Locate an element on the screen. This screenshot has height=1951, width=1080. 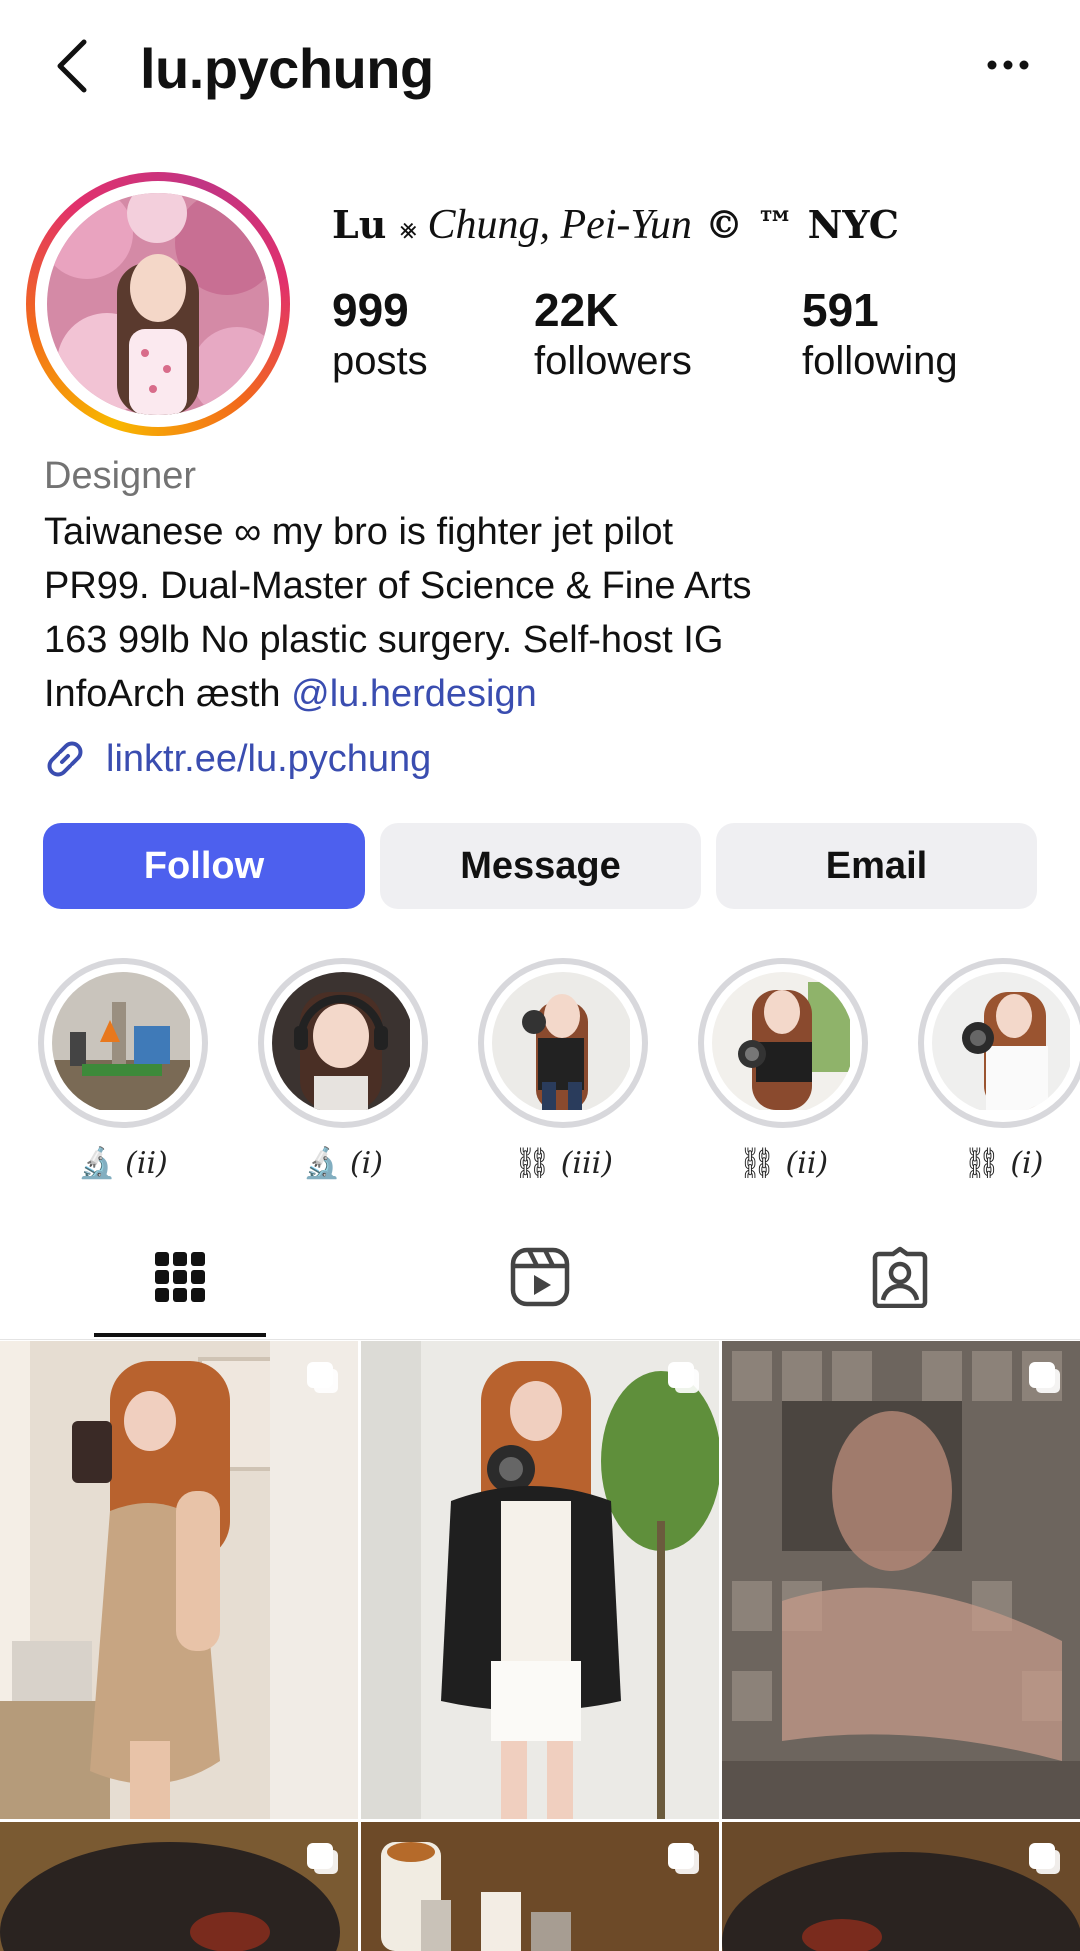
display-name-part: Chung, Pei-Yun is located at coordinates (554, 225).